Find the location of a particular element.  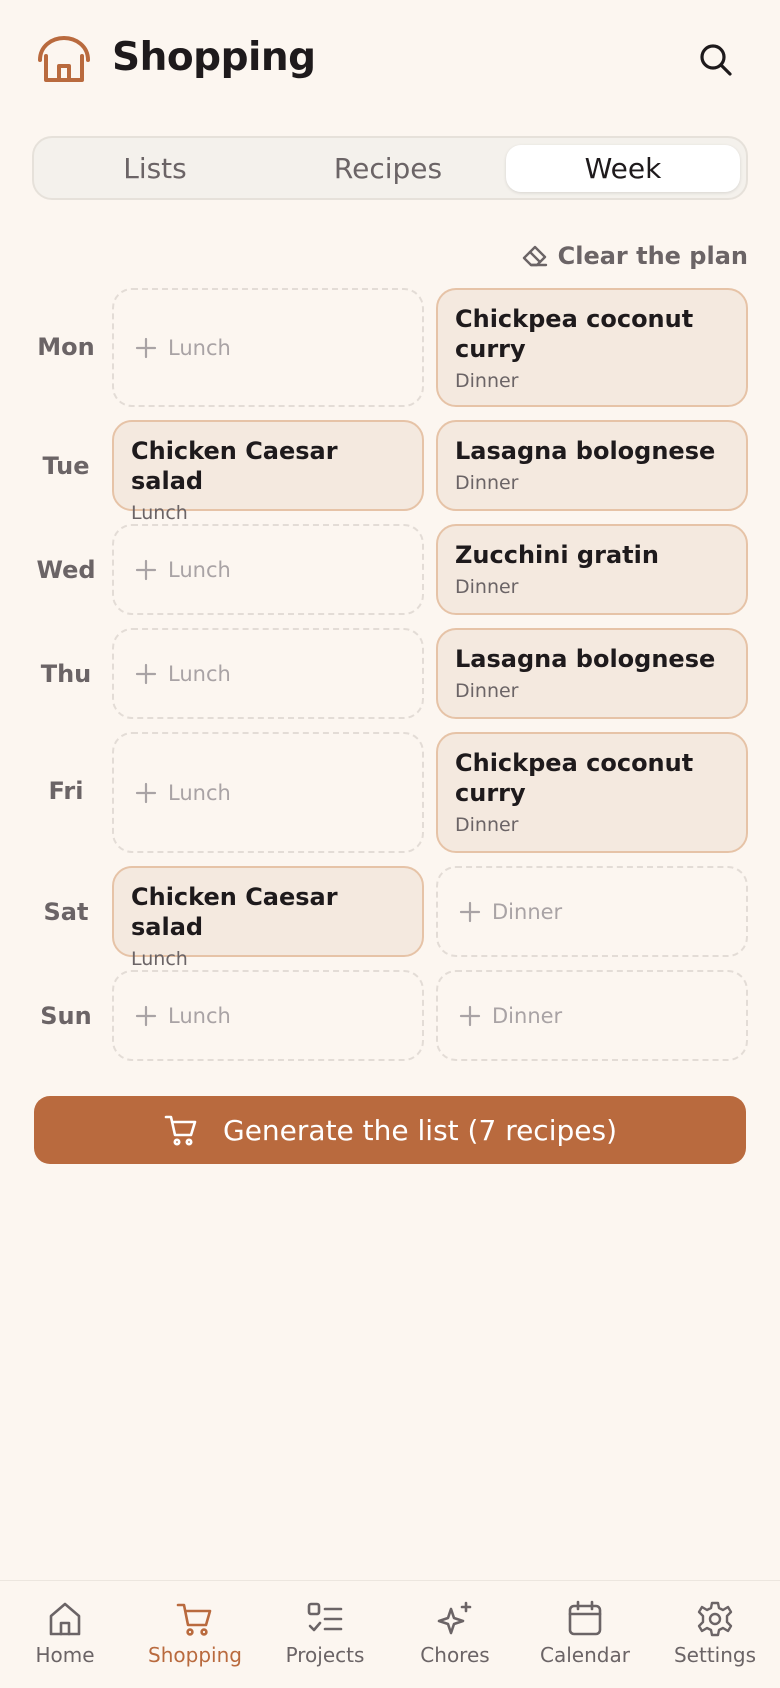

generate-list-label: Generate the list (7 recipes) is located at coordinates (420, 1130).